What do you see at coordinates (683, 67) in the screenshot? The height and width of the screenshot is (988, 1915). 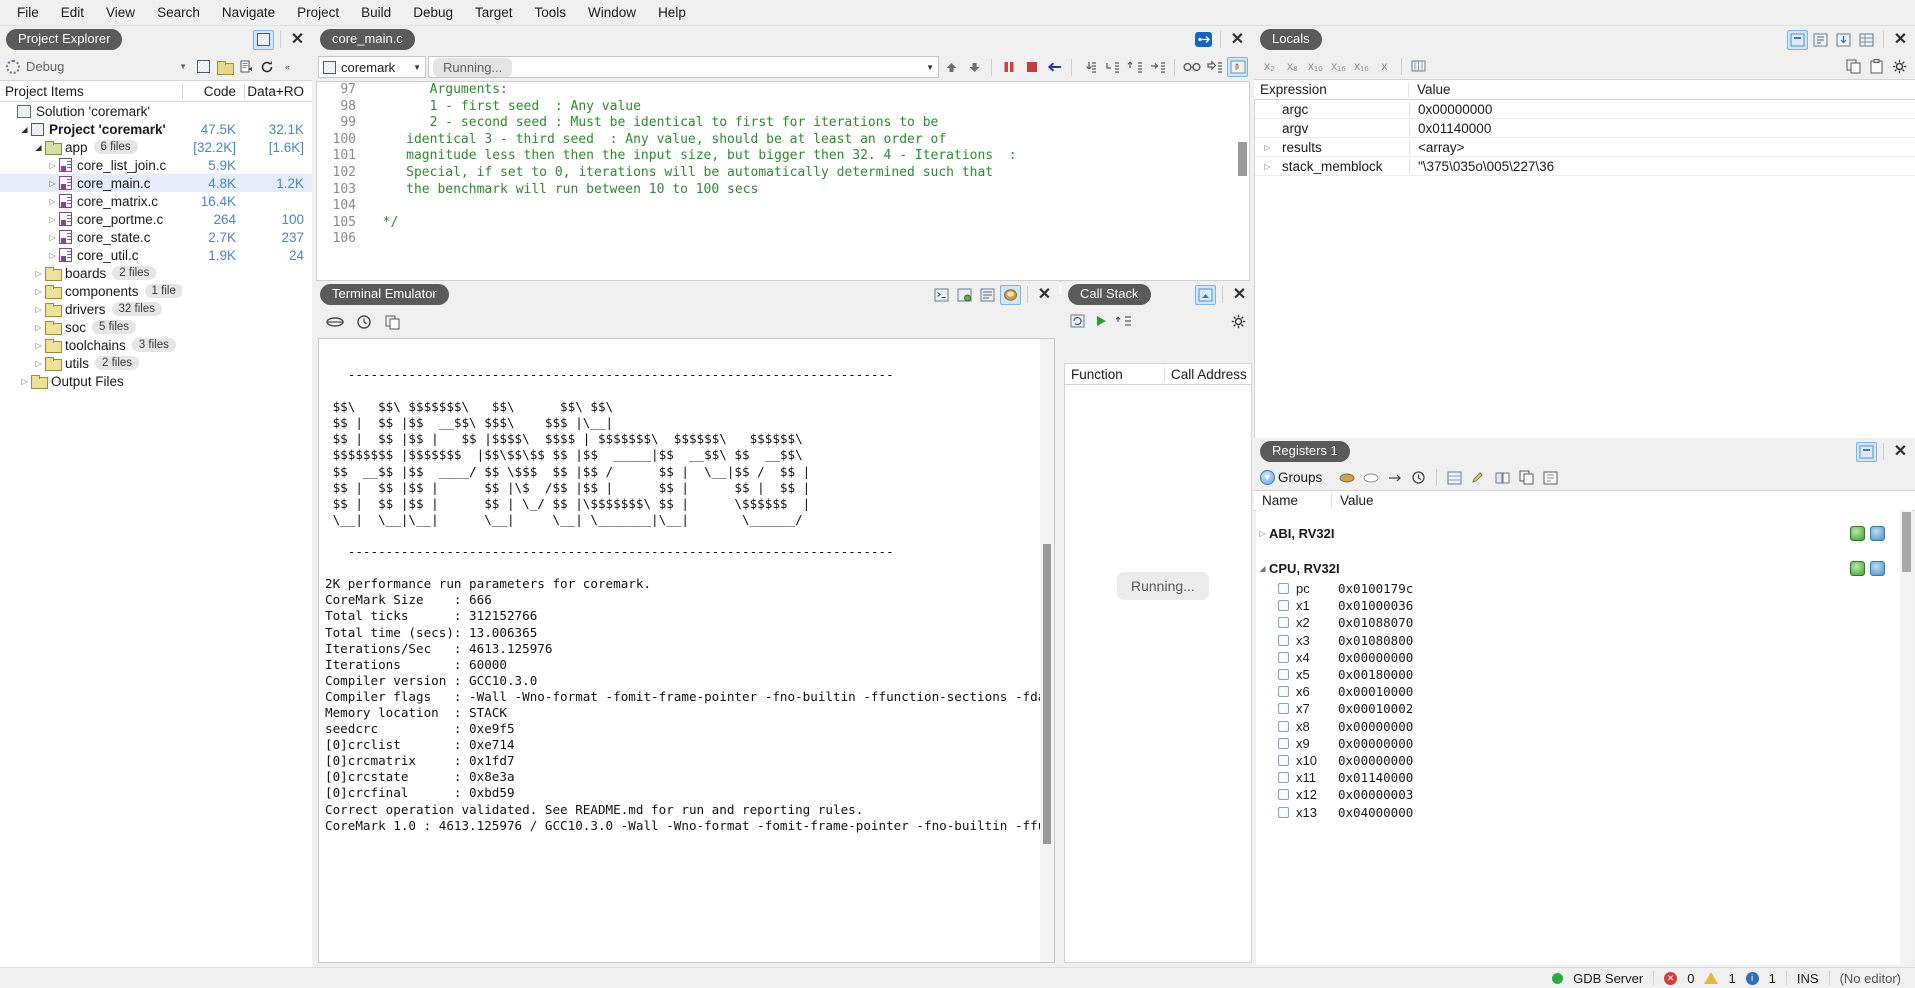 I see `symbol-selector-dropdown: Running... ▼` at bounding box center [683, 67].